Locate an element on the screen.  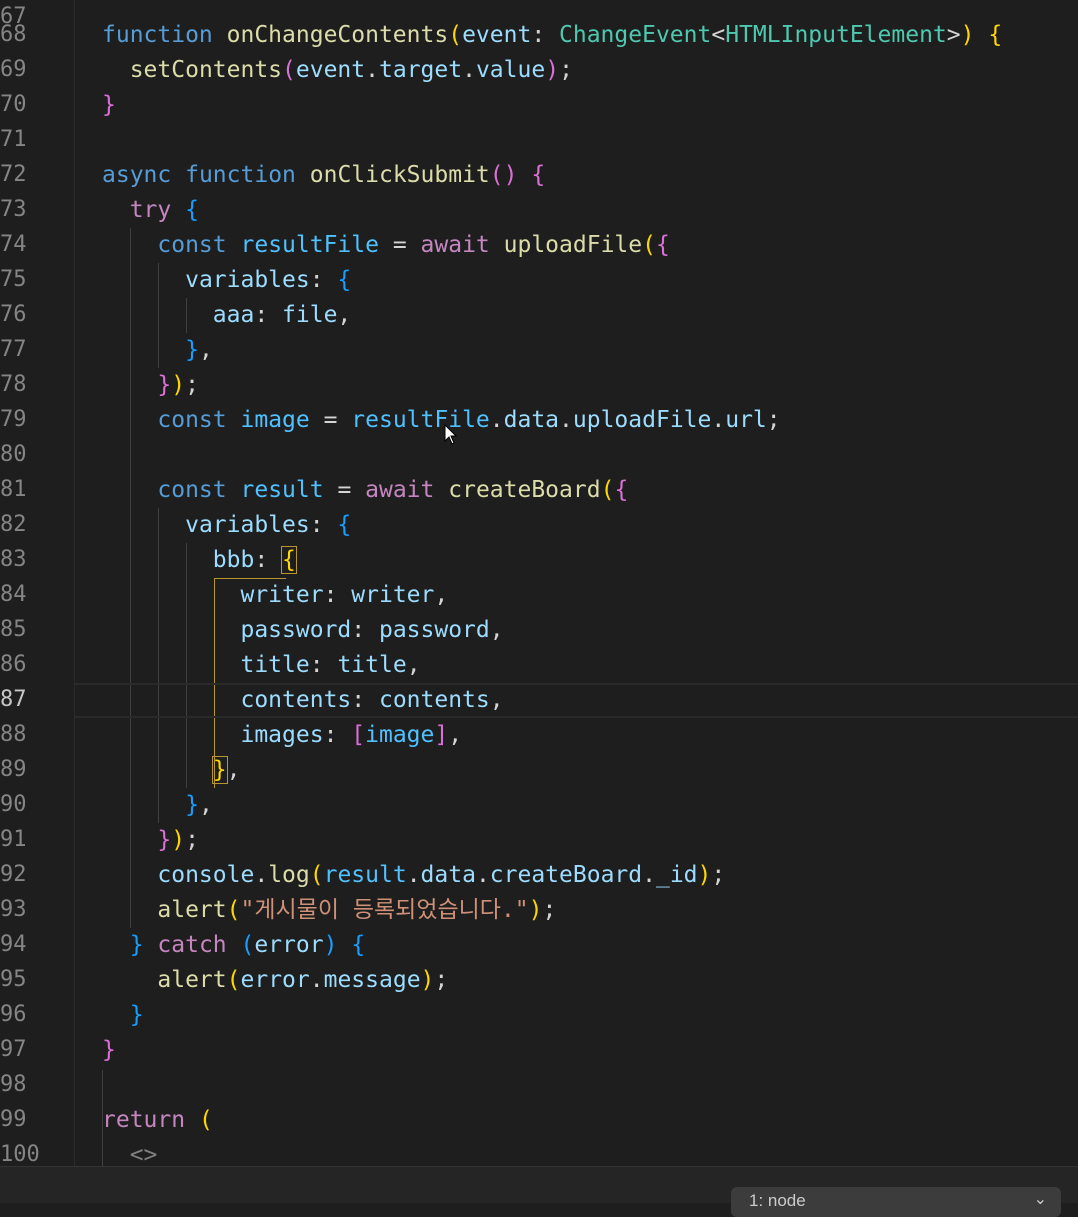
code-text: password: password, is located at coordinates (372, 630).